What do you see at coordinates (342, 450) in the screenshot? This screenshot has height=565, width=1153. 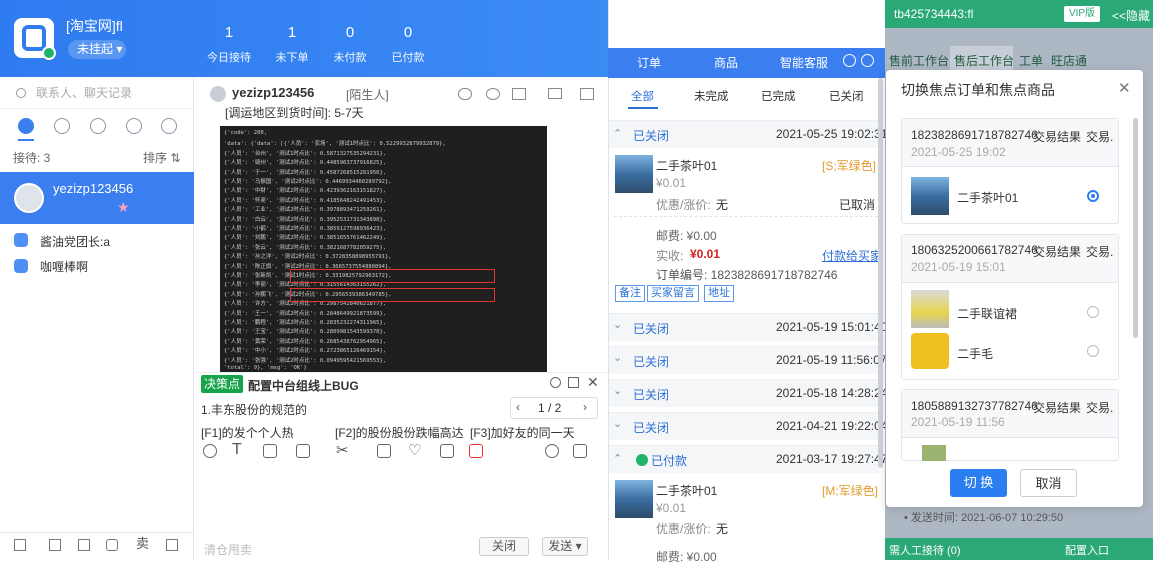 I see `scissors-icon: ✂` at bounding box center [342, 450].